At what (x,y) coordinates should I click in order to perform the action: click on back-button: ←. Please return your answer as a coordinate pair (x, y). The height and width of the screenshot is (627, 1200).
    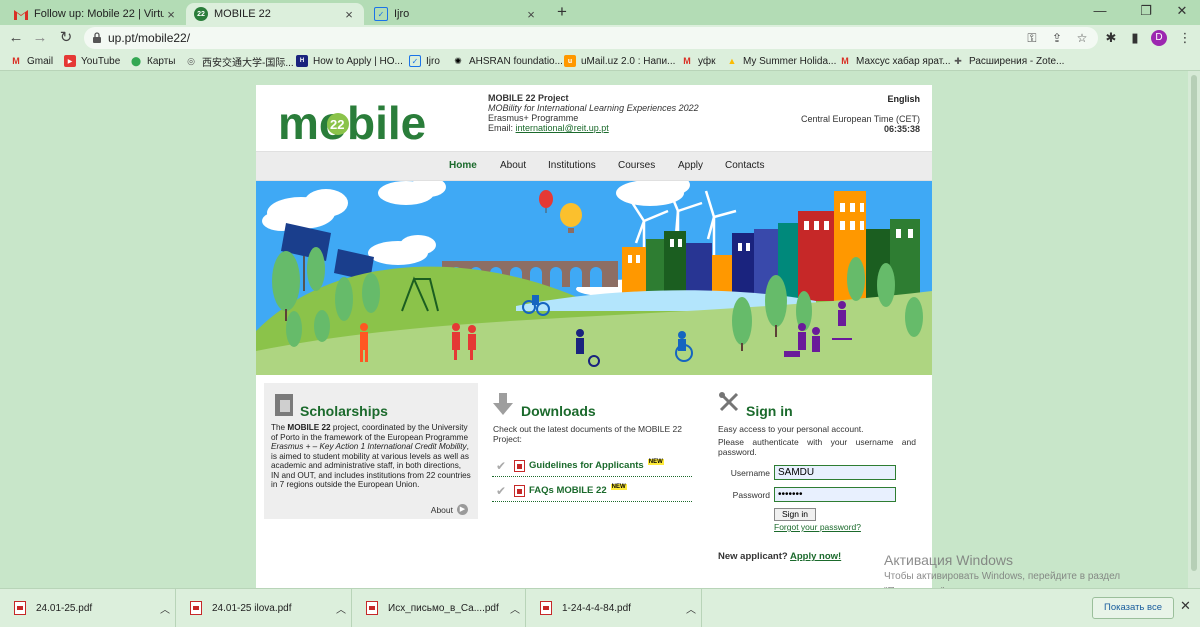
    Looking at the image, I should click on (16, 38).